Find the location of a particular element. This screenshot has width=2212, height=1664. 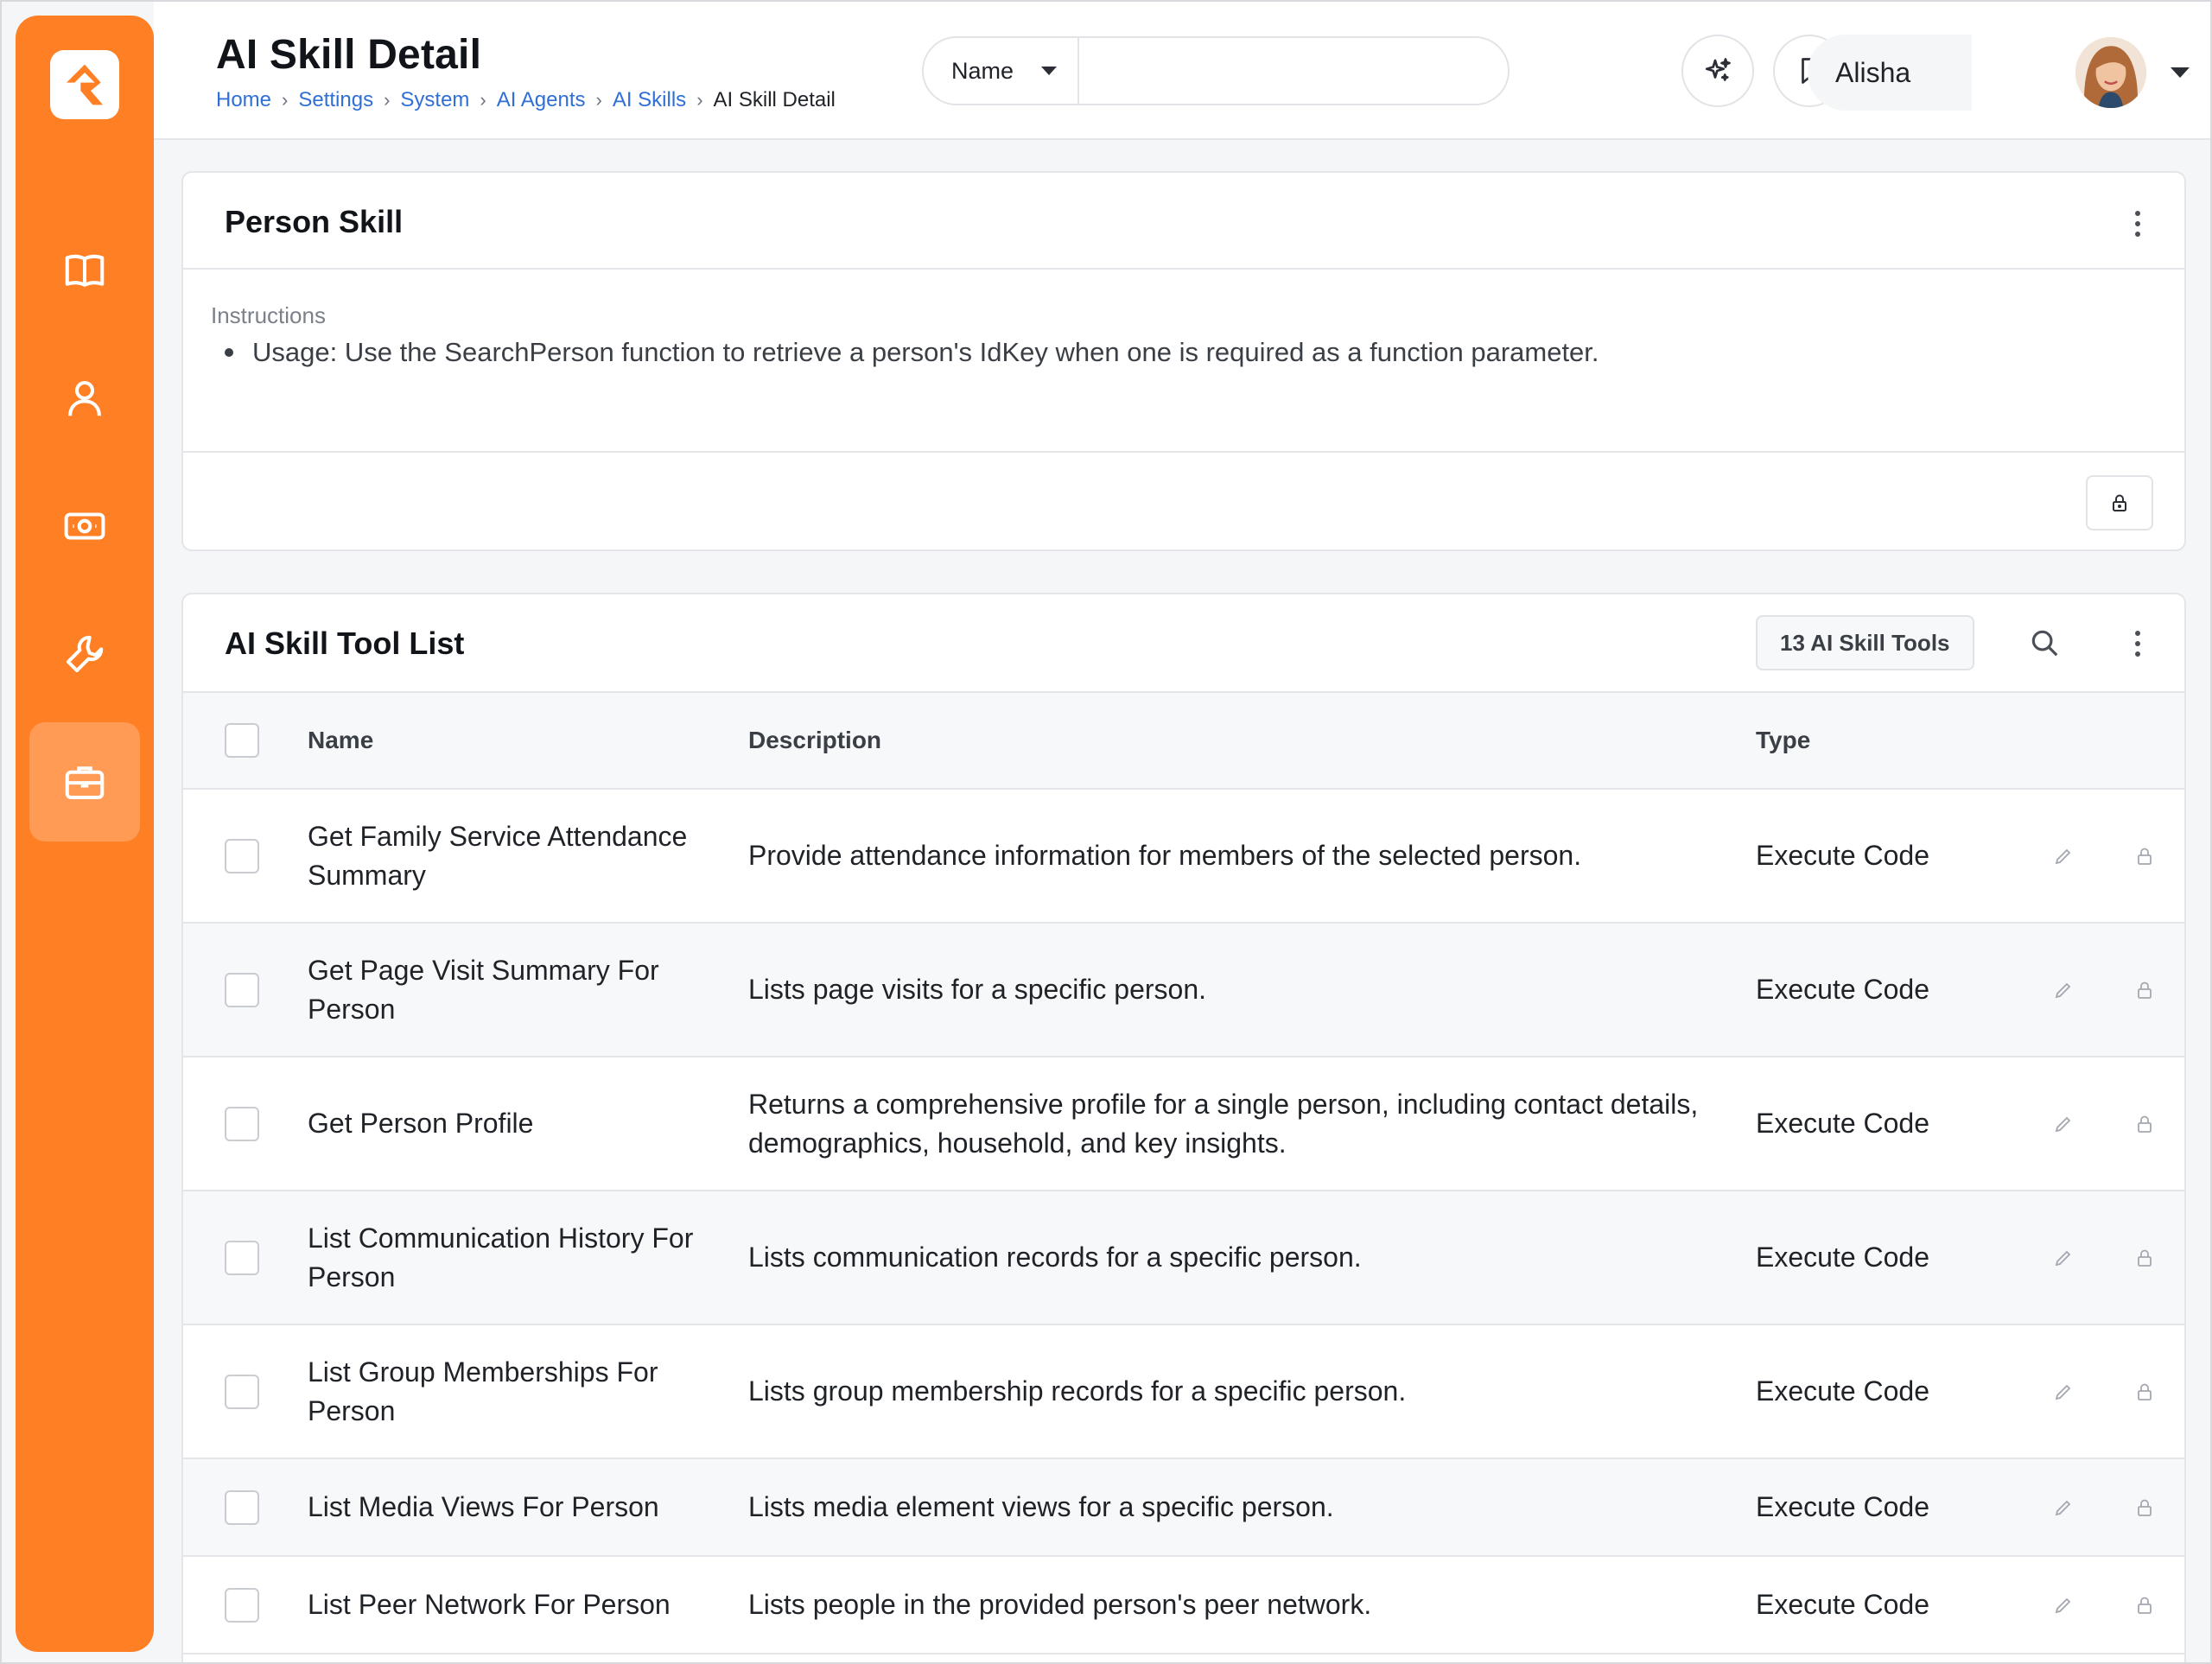

caret-down-icon is located at coordinates (1049, 71).